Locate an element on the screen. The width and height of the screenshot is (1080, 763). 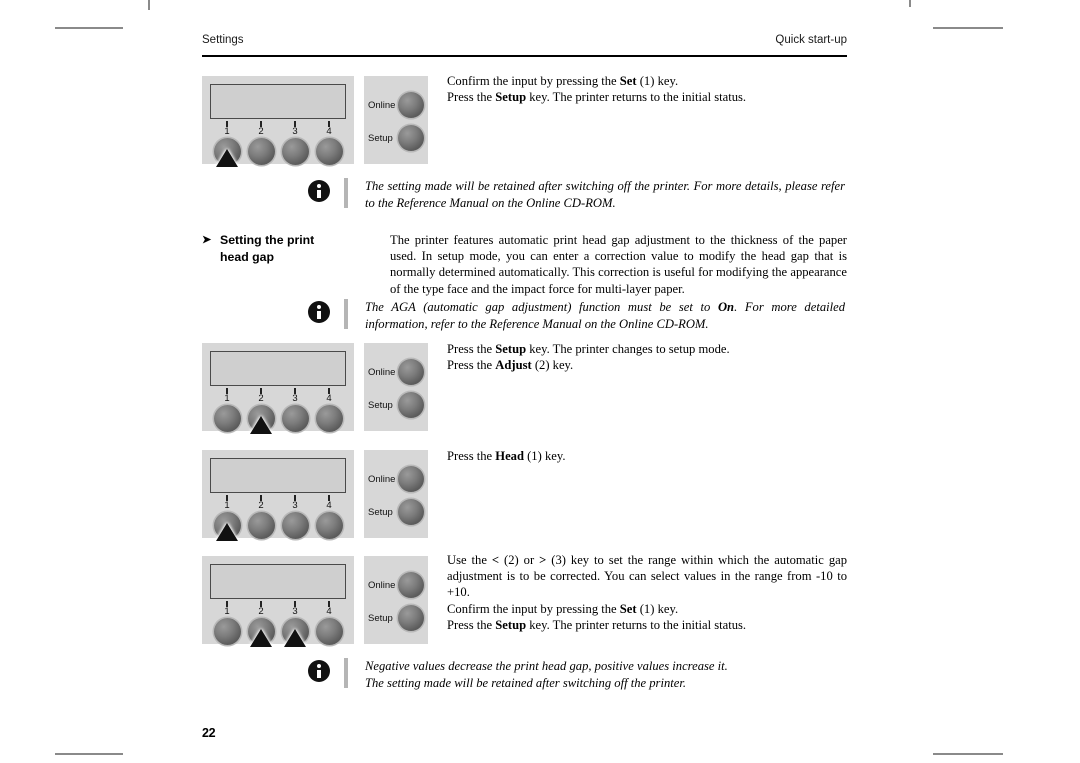
lcd-display: FormAdj= 17/72" Set < > Exit is located at coordinates (278, 101).